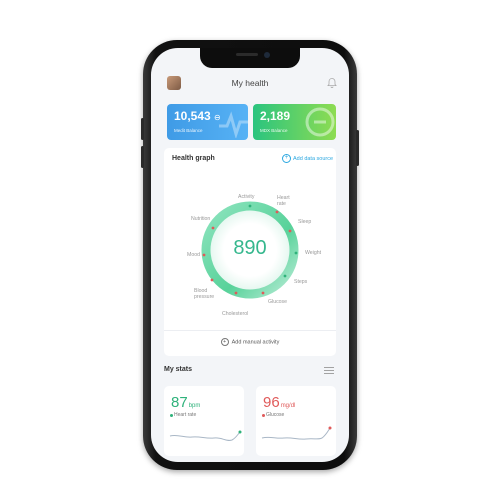 Image resolution: width=500 pixels, height=500 pixels. What do you see at coordinates (204, 255) in the screenshot?
I see `dot-mood` at bounding box center [204, 255].